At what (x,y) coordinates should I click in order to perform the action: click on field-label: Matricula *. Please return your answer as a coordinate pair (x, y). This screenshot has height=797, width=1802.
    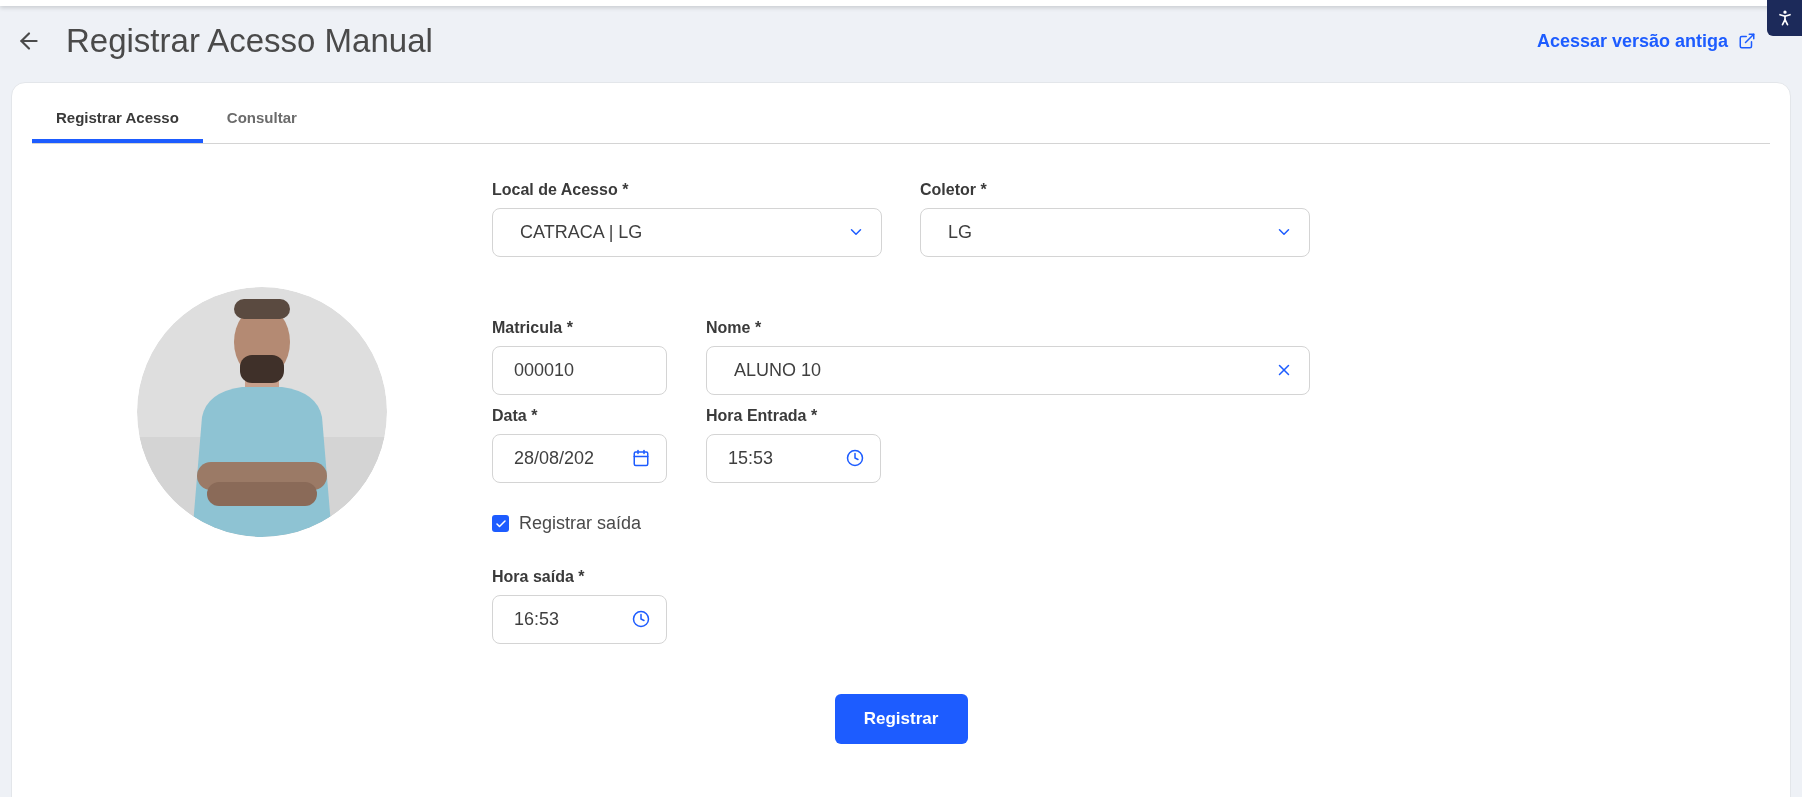
    Looking at the image, I should click on (533, 327).